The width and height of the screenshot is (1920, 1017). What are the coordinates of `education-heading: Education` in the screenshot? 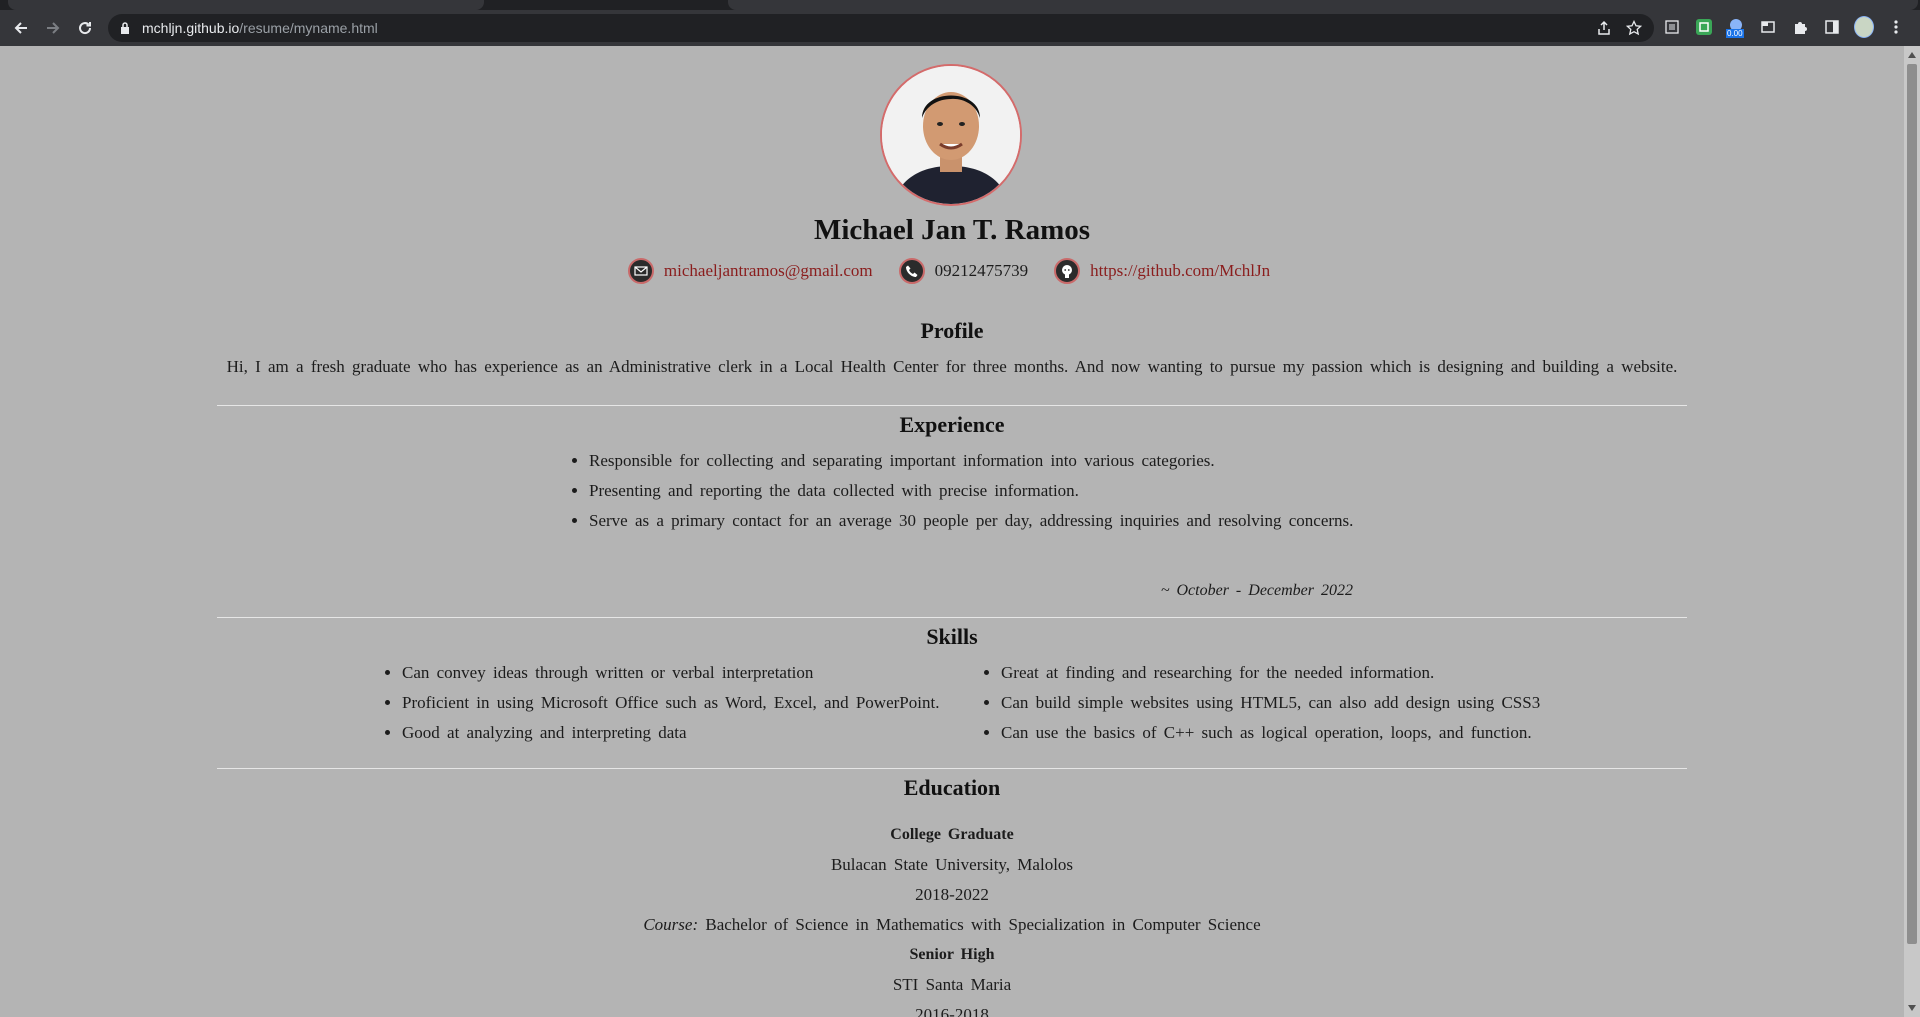 It's located at (952, 787).